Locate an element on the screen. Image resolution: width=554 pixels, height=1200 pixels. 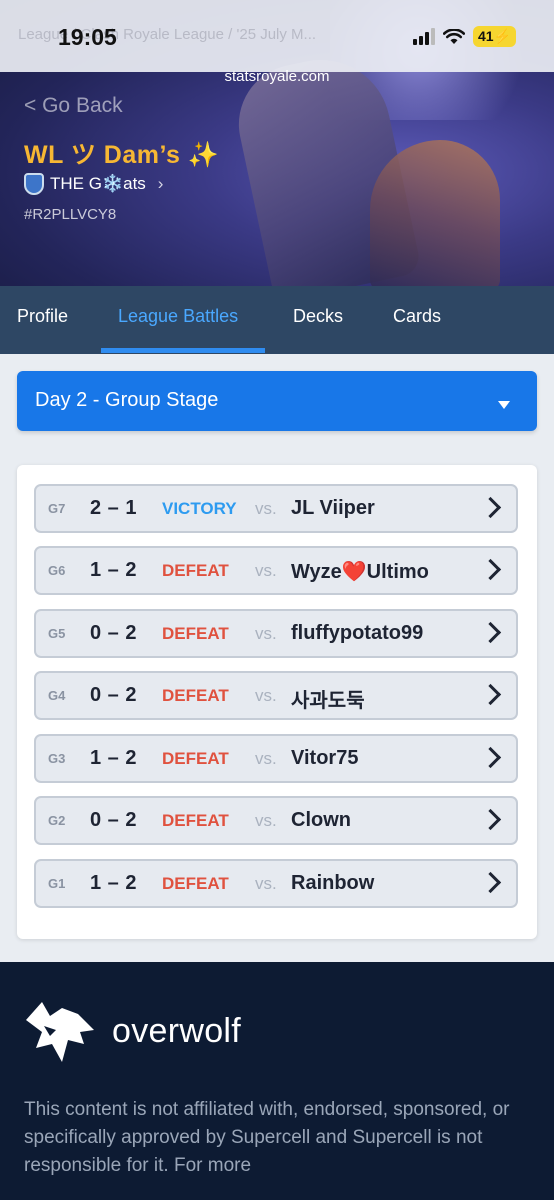
battle-row: G7 2 – 1 VICTORY vs. JL Viiper is located at coordinates (276, 508).